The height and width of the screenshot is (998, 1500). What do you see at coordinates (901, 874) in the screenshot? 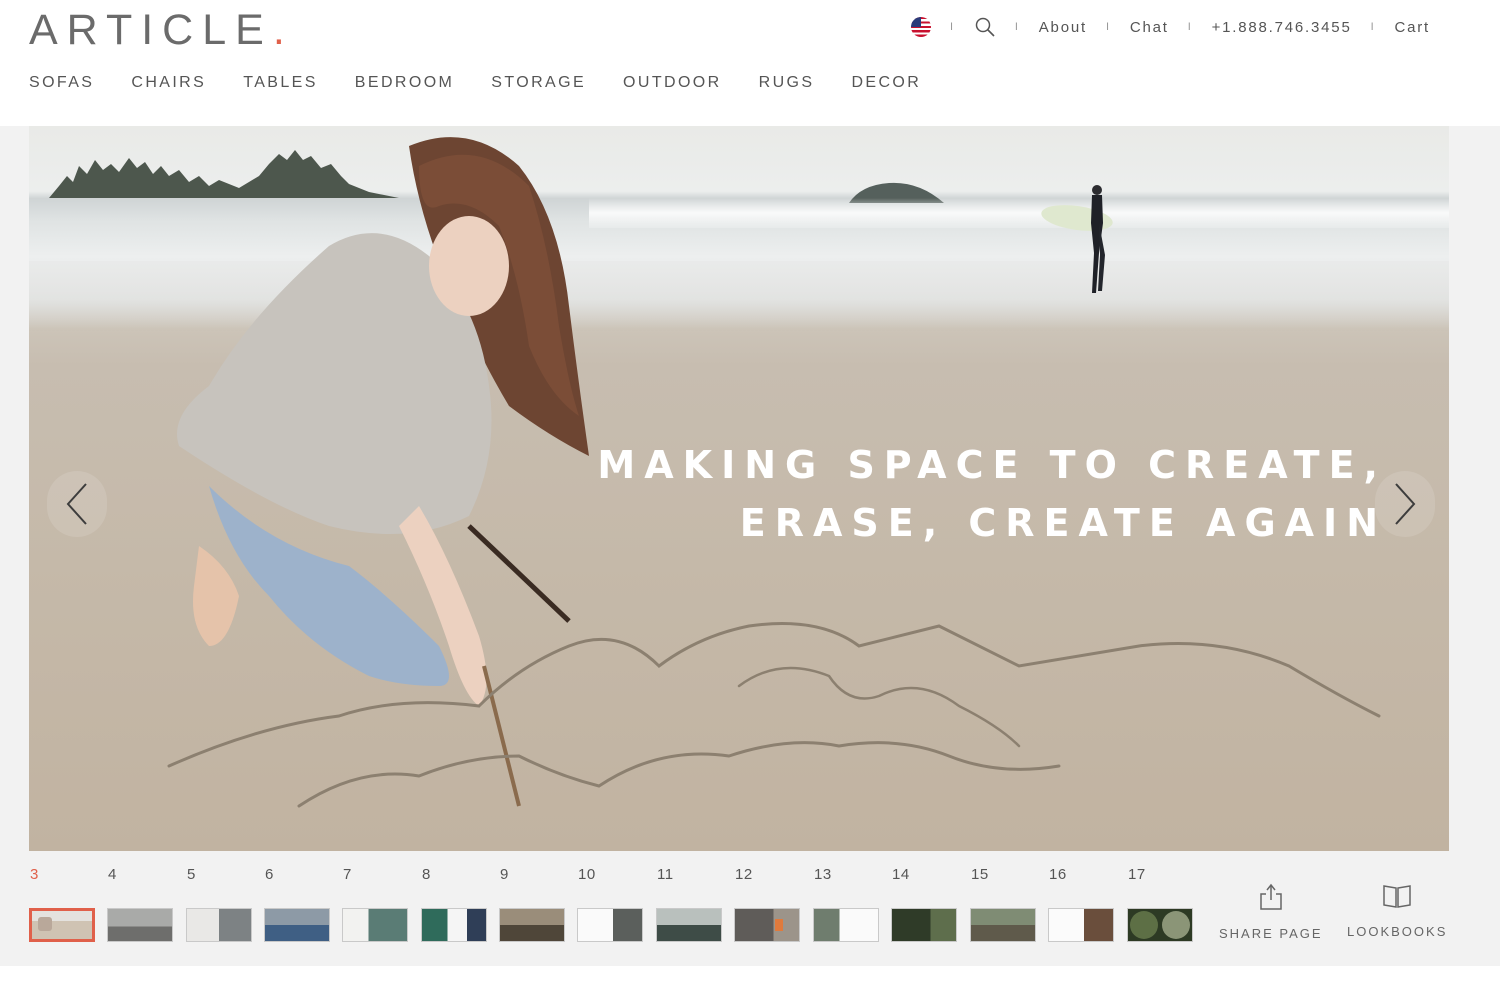
I see `page-number: 14` at bounding box center [901, 874].